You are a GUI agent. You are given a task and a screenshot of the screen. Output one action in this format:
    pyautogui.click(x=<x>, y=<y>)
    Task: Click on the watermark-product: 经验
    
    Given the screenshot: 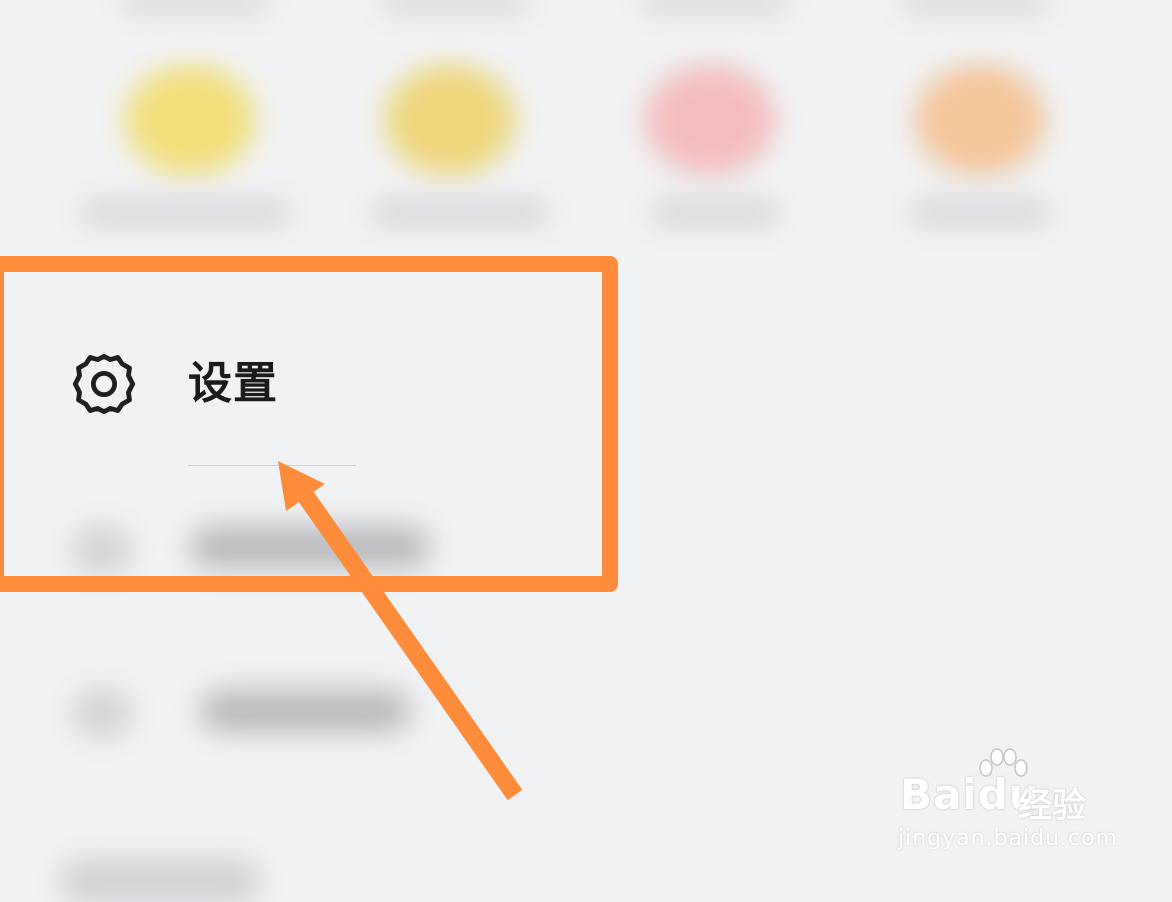 What is the action you would take?
    pyautogui.click(x=1052, y=806)
    